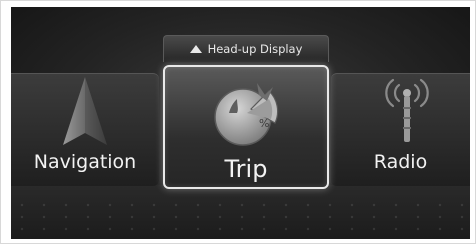 Image resolution: width=476 pixels, height=244 pixels. Describe the element at coordinates (255, 49) in the screenshot. I see `head-up-display-label: Head-up Display` at that location.